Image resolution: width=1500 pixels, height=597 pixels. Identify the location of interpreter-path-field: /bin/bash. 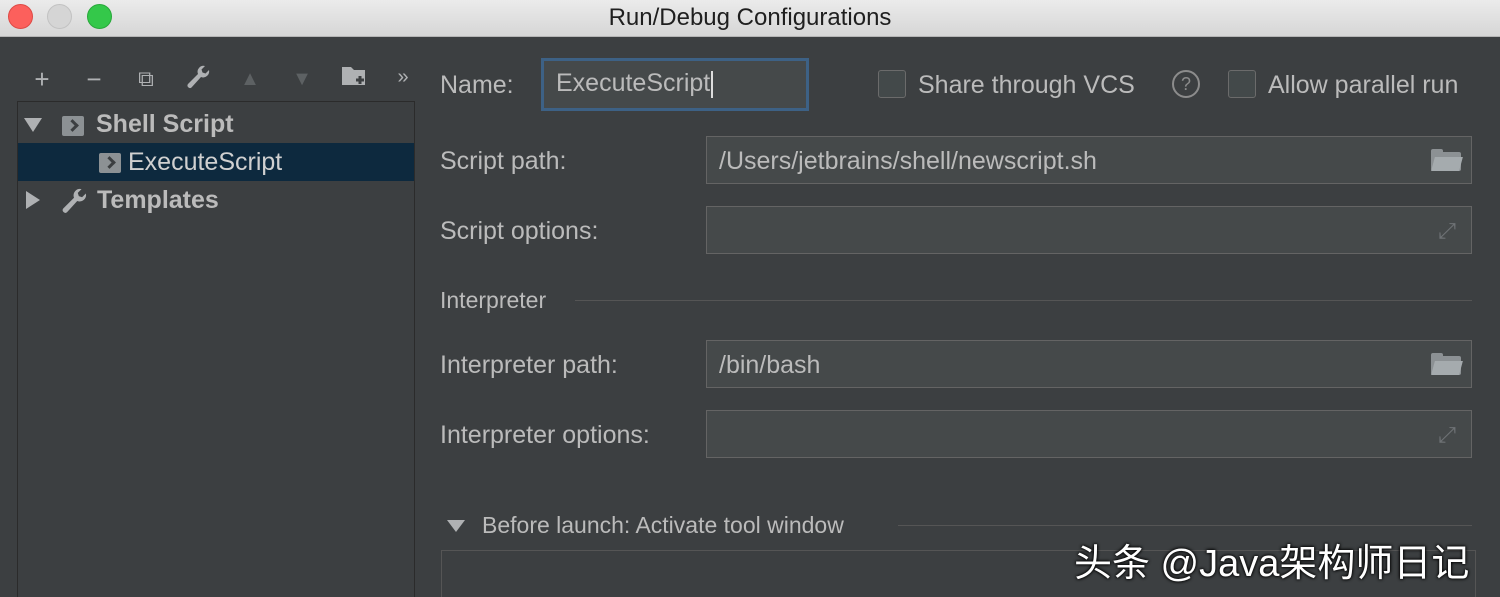
(1089, 364).